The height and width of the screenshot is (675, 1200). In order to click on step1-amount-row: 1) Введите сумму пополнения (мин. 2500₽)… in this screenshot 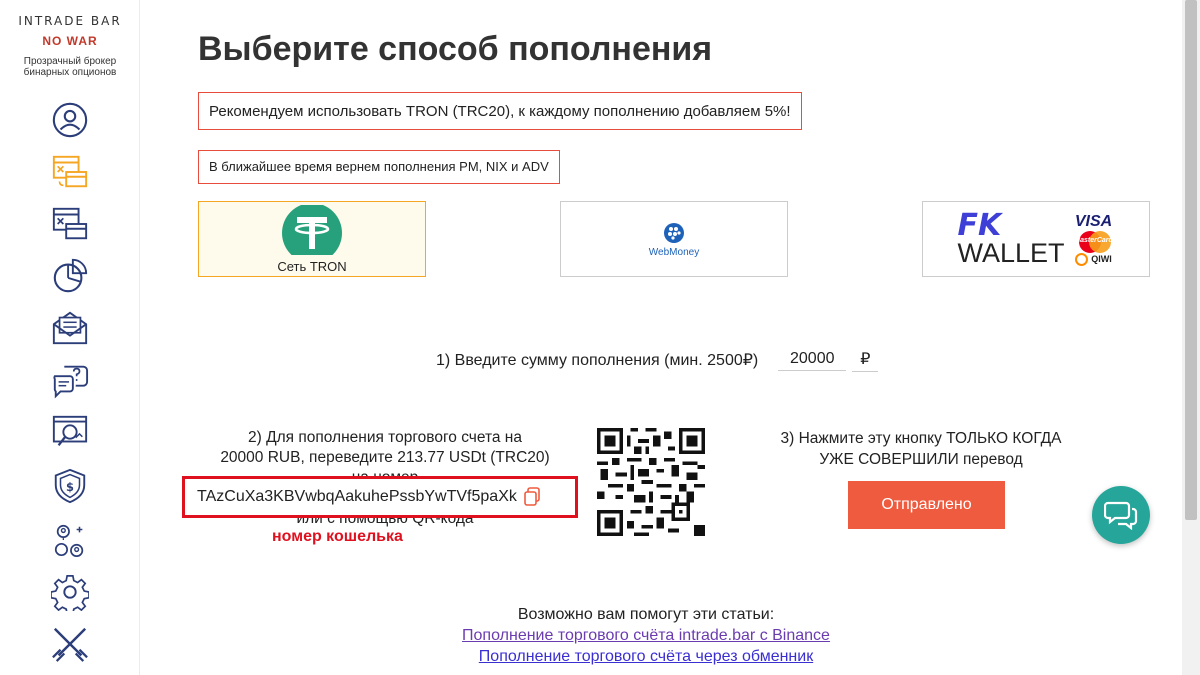, I will do `click(657, 359)`.